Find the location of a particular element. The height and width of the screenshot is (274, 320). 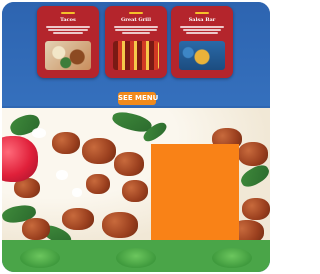

feature-card-grill: Great Grill is located at coordinates (136, 42).